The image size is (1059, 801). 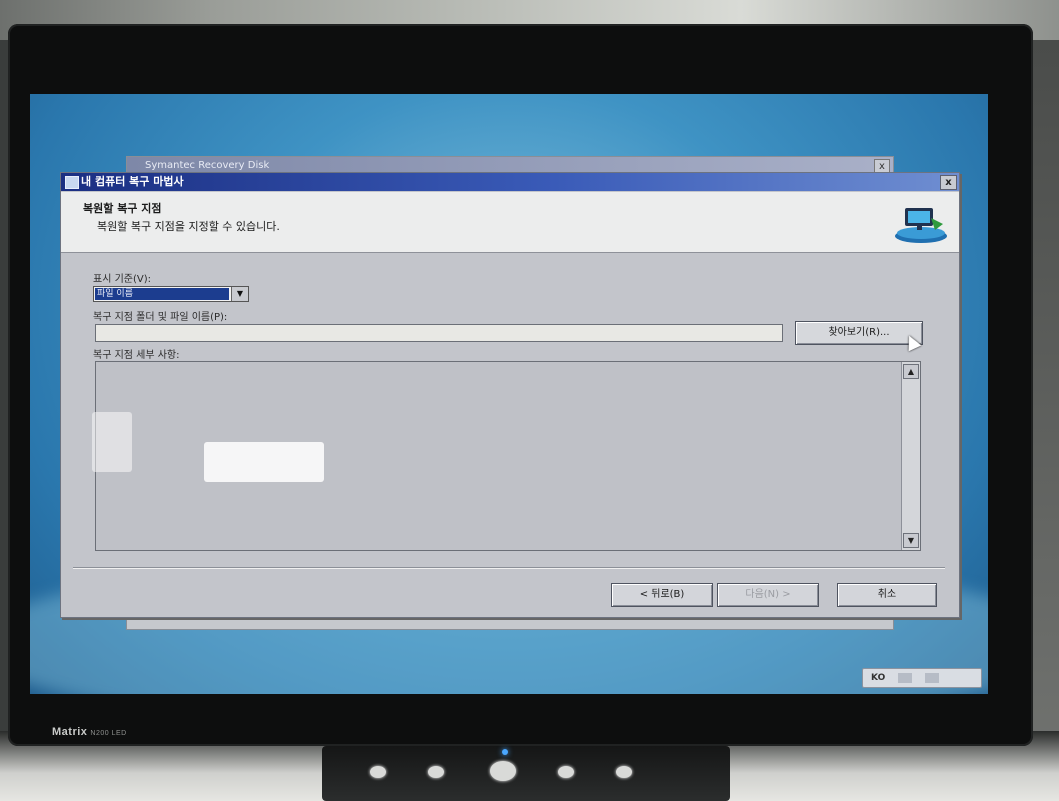 What do you see at coordinates (505, 752) in the screenshot?
I see `power-led-icon` at bounding box center [505, 752].